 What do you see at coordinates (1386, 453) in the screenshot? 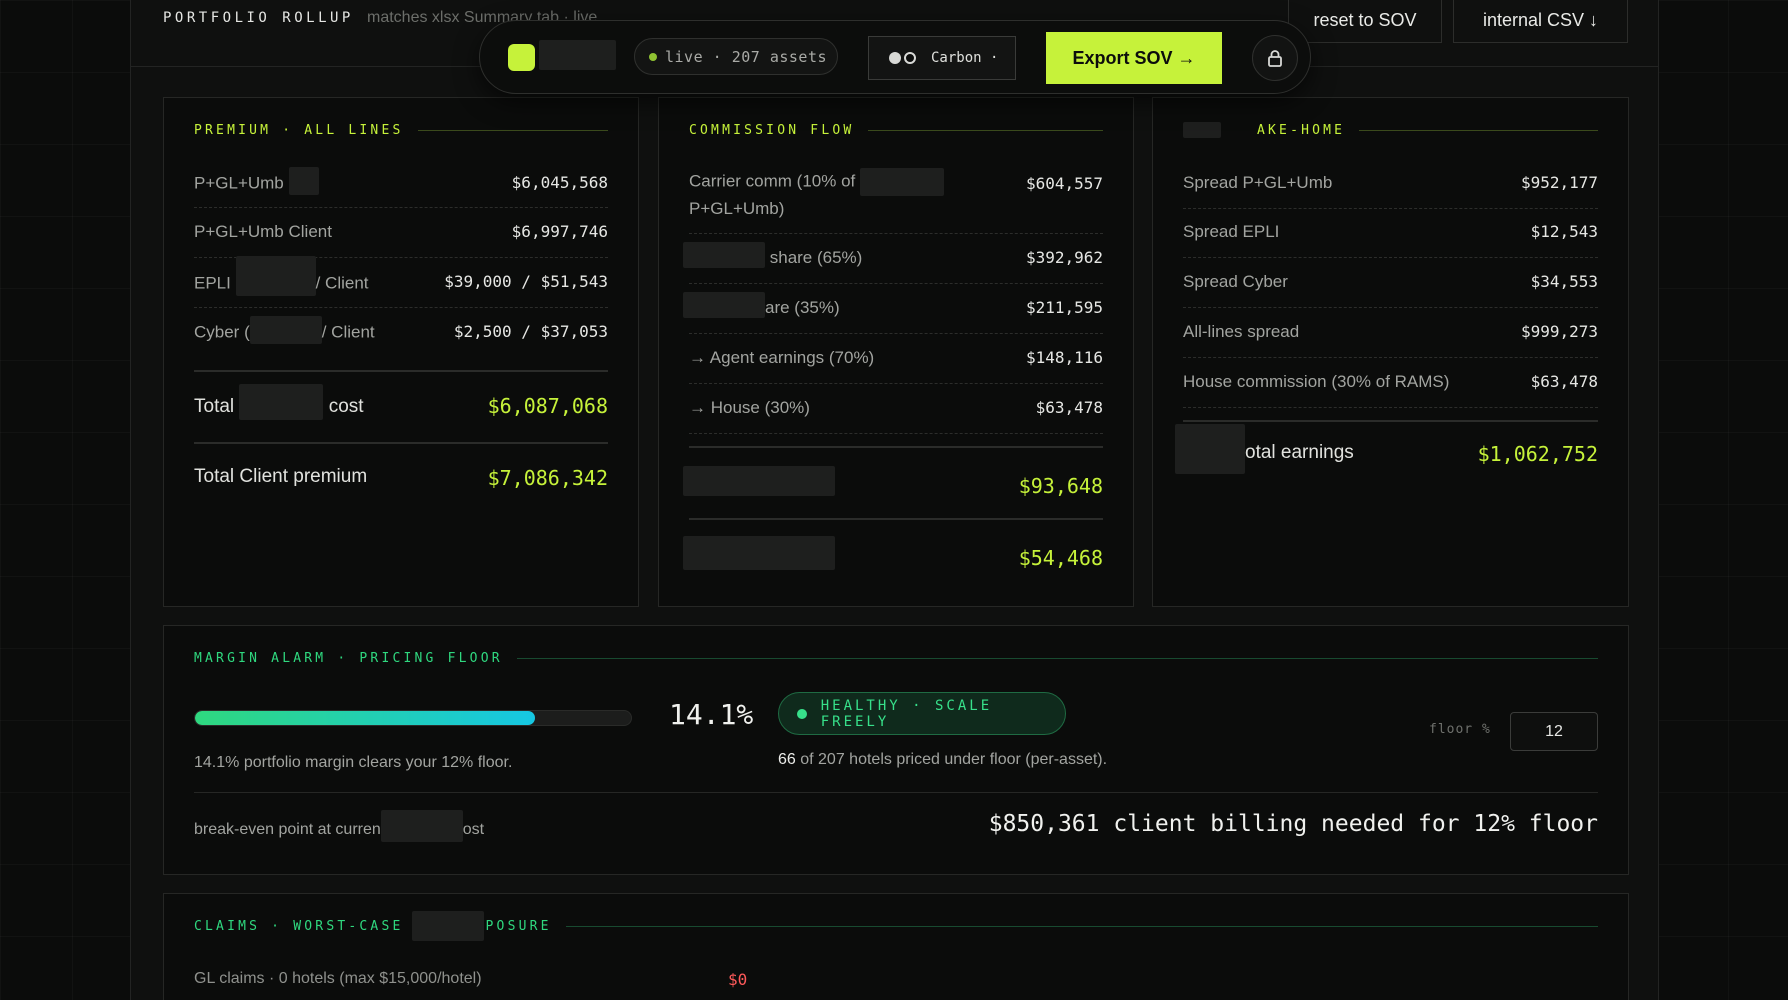
I see `takehome-total: otal earnings $1,062,752` at bounding box center [1386, 453].